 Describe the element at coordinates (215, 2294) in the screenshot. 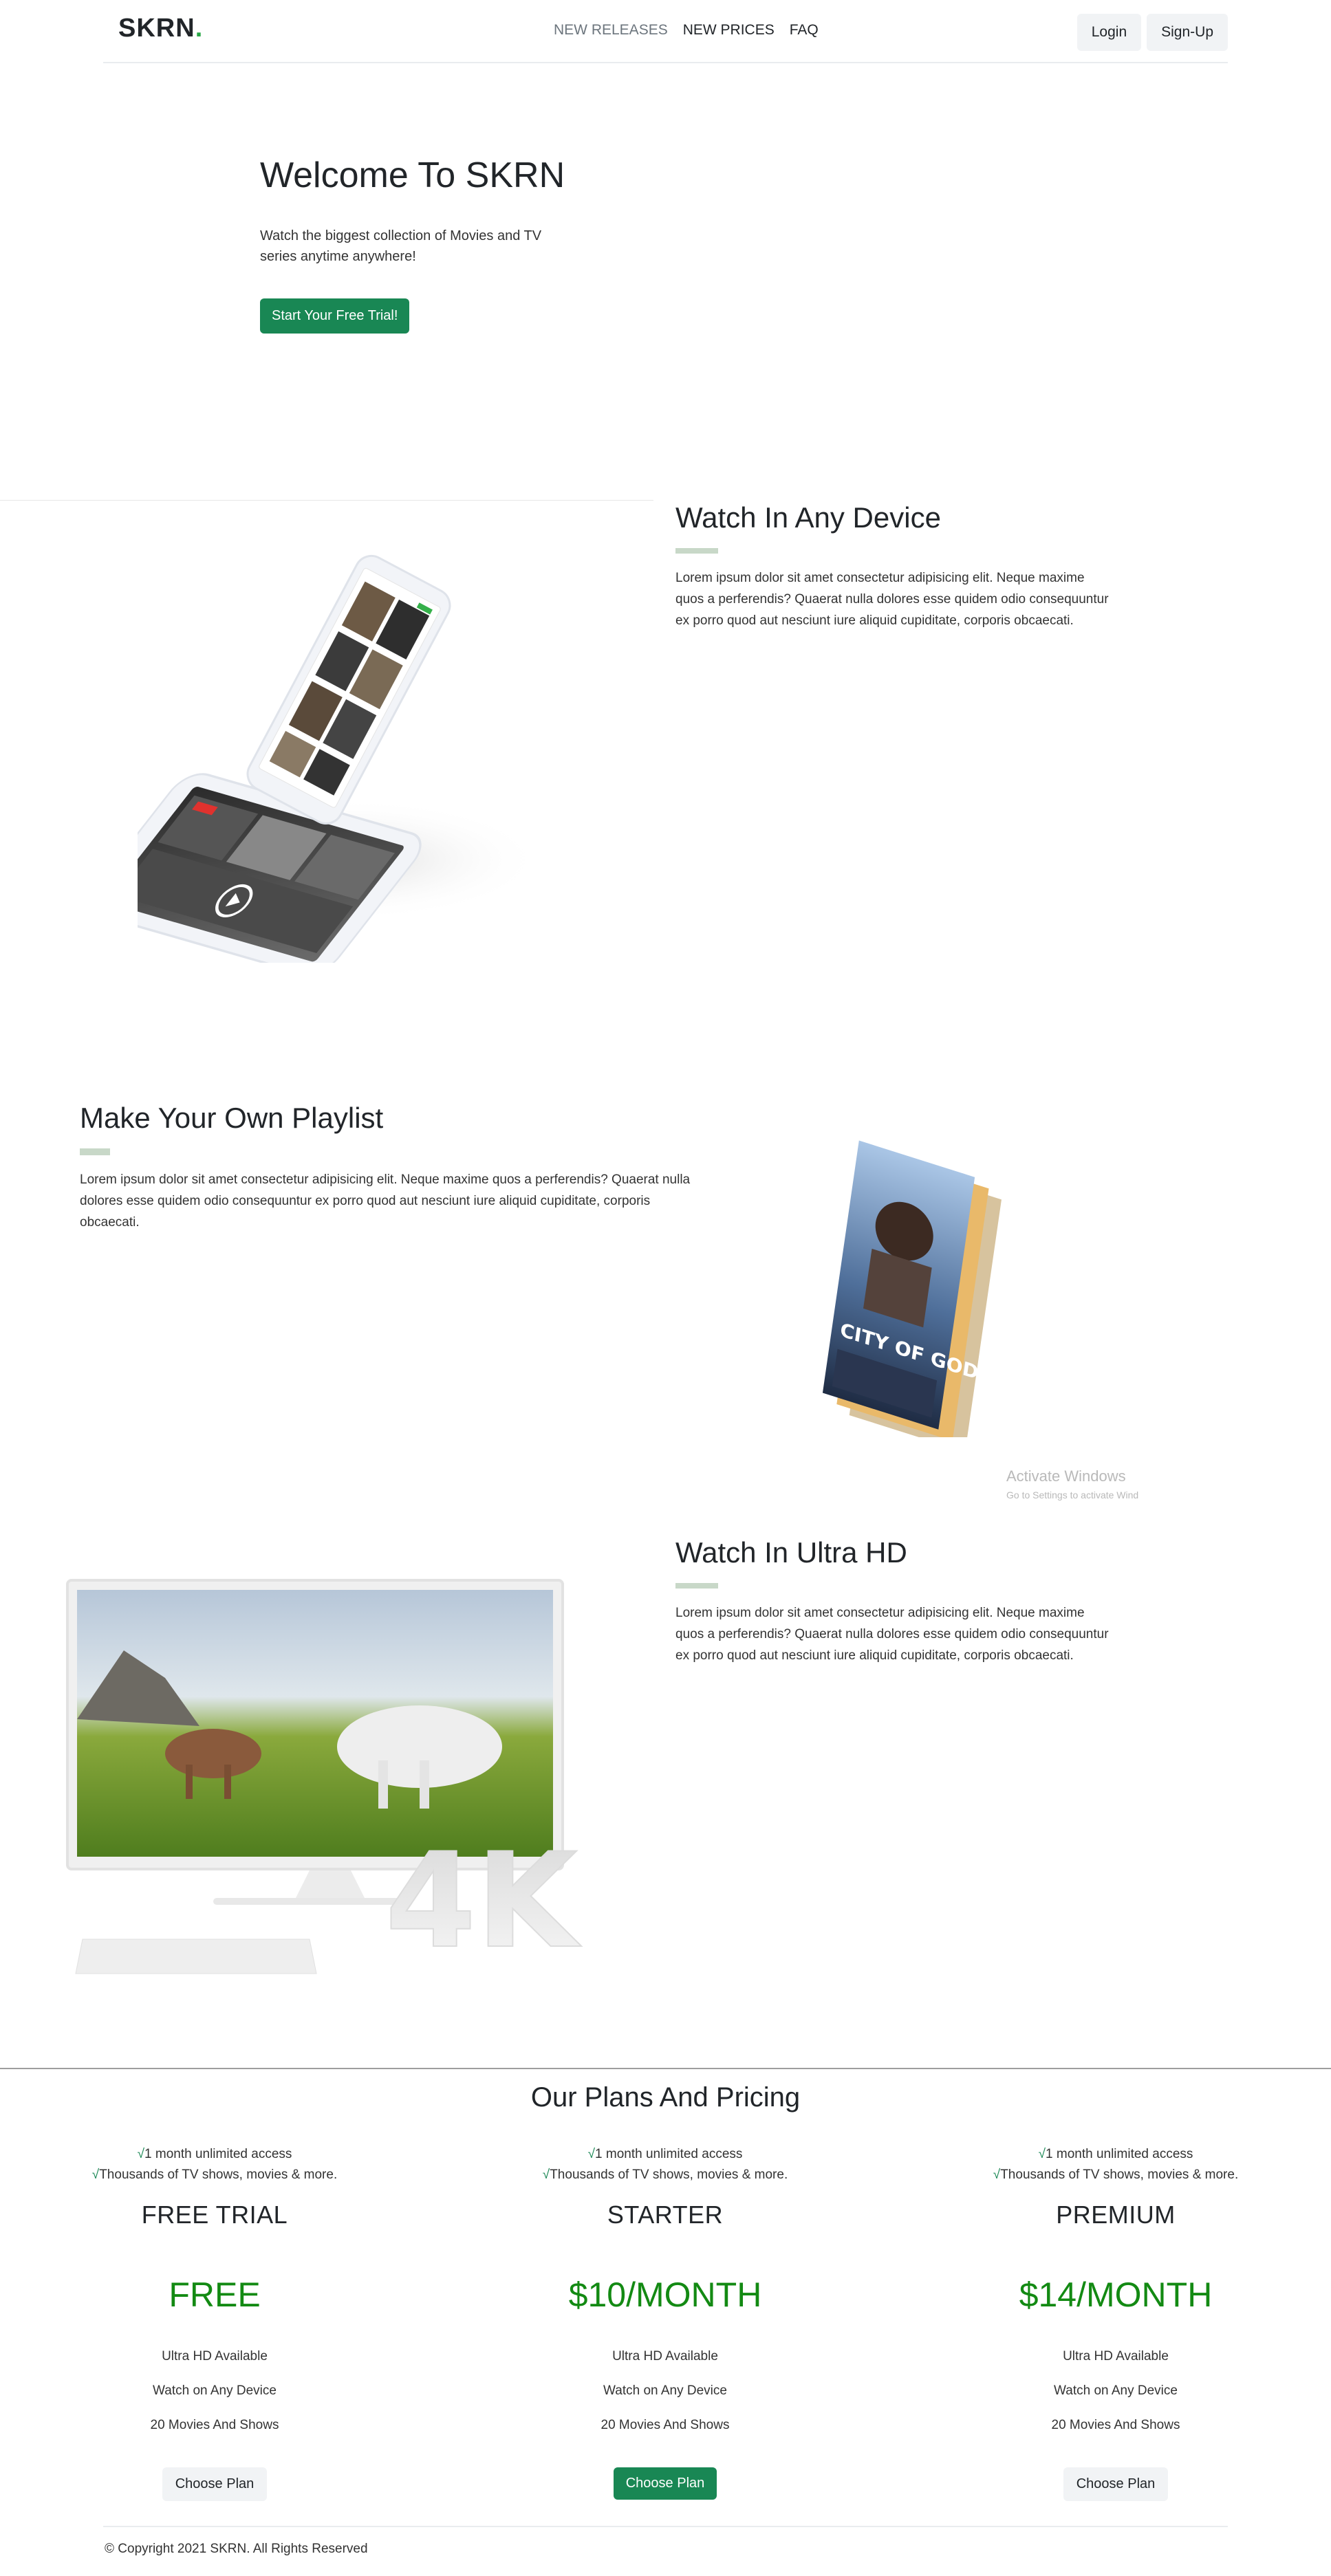

I see `plan-price: FREE` at that location.